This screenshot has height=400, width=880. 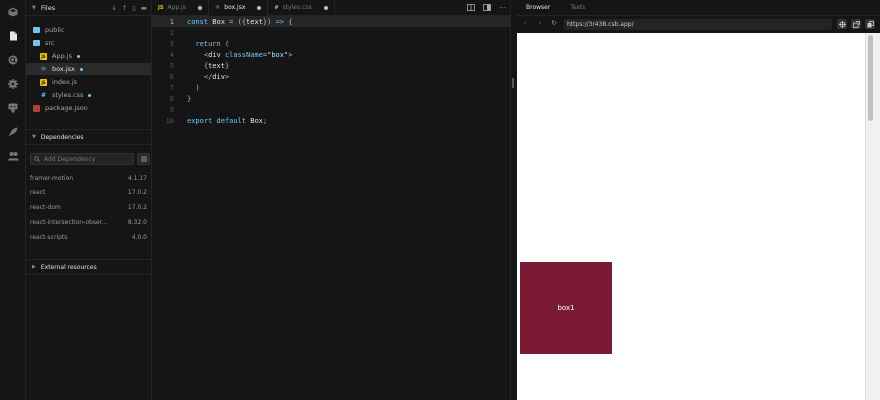 What do you see at coordinates (49, 237) in the screenshot?
I see `dependency-name: react-scripts` at bounding box center [49, 237].